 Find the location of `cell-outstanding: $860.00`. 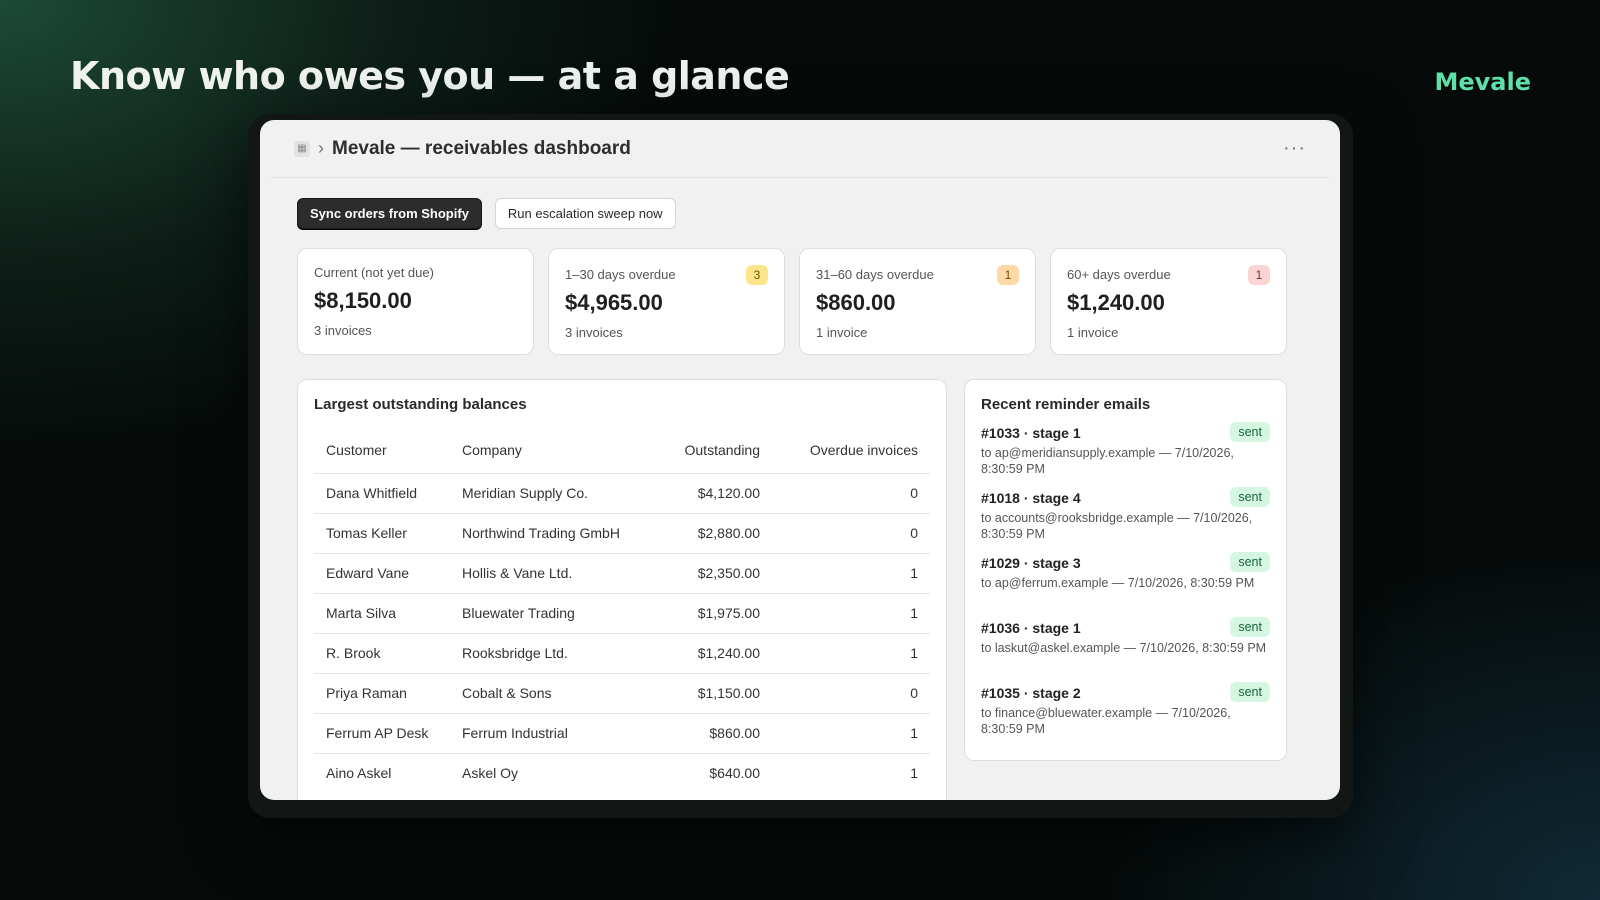

cell-outstanding: $860.00 is located at coordinates (712, 733).